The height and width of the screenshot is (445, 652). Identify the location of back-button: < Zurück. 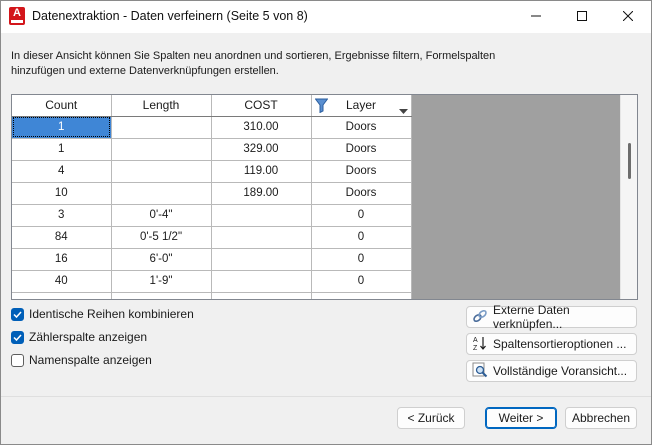
(431, 418).